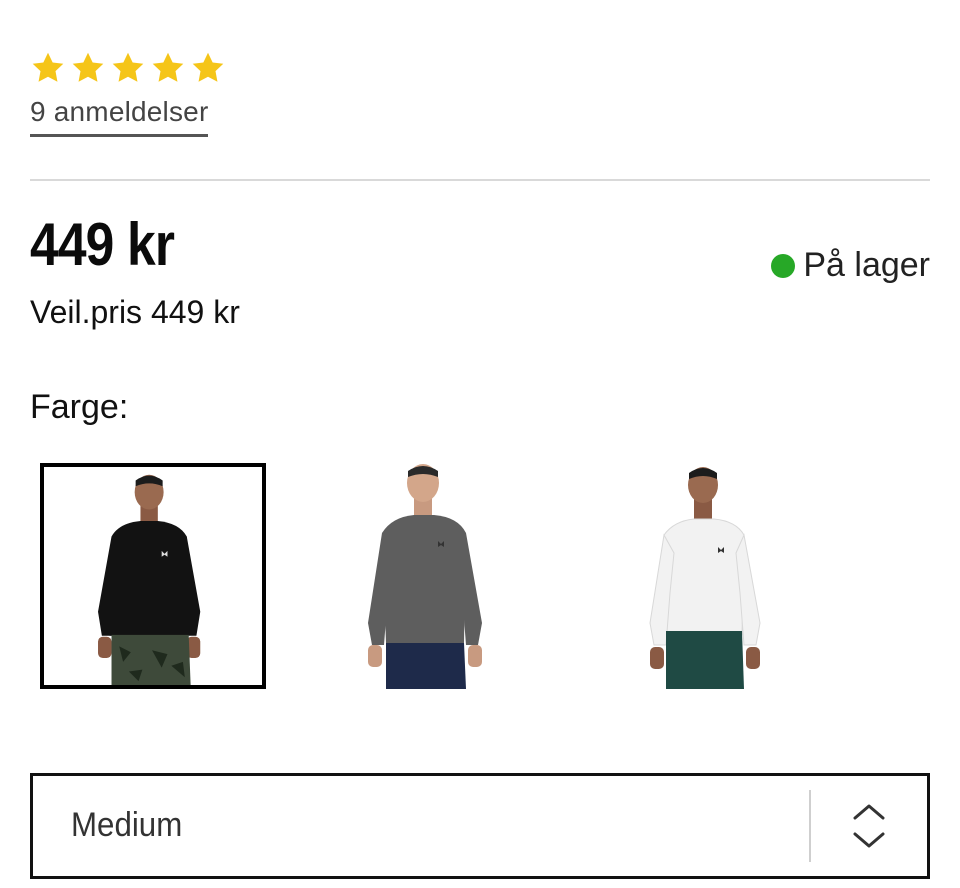 The width and height of the screenshot is (960, 888). I want to click on reviews-link: 9 anmeldelser, so click(119, 116).